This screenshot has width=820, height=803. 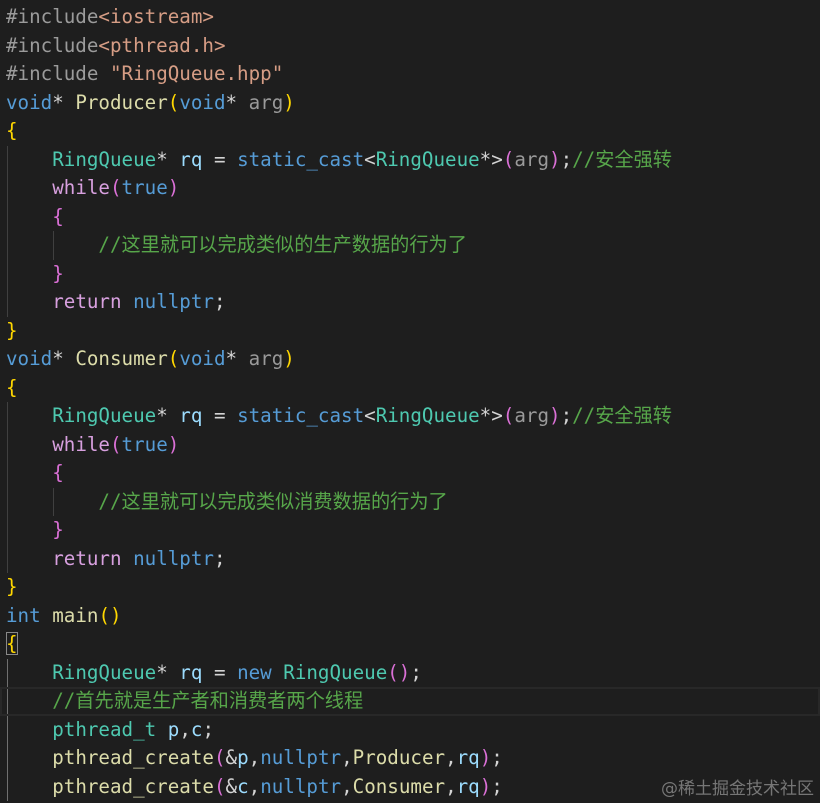 What do you see at coordinates (254, 672) in the screenshot?
I see `token-keyword: new` at bounding box center [254, 672].